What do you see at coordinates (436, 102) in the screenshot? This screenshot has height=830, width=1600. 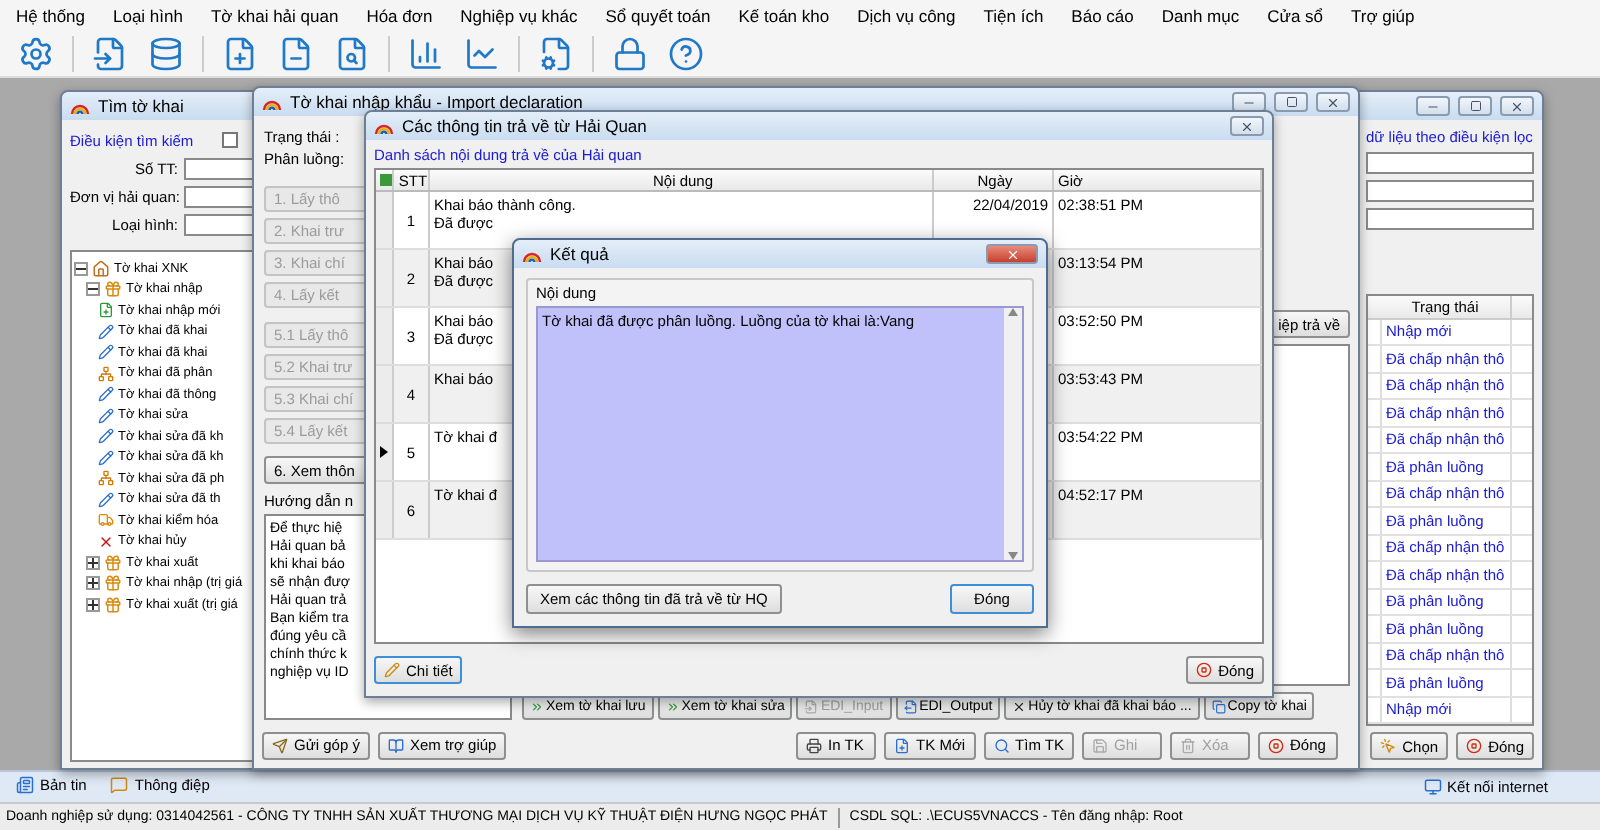 I see `window-title: Tờ khai nhập khẩu - Import declaration` at bounding box center [436, 102].